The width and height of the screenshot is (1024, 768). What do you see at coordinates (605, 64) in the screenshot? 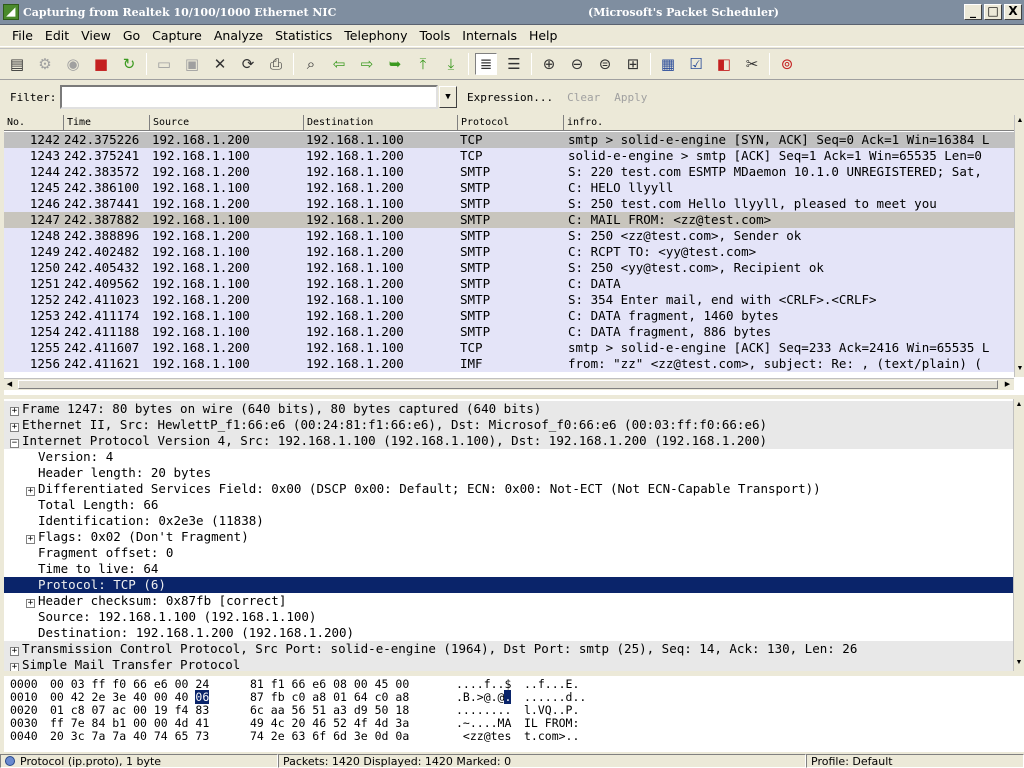
I see `normal-size-icon: ⊜` at bounding box center [605, 64].